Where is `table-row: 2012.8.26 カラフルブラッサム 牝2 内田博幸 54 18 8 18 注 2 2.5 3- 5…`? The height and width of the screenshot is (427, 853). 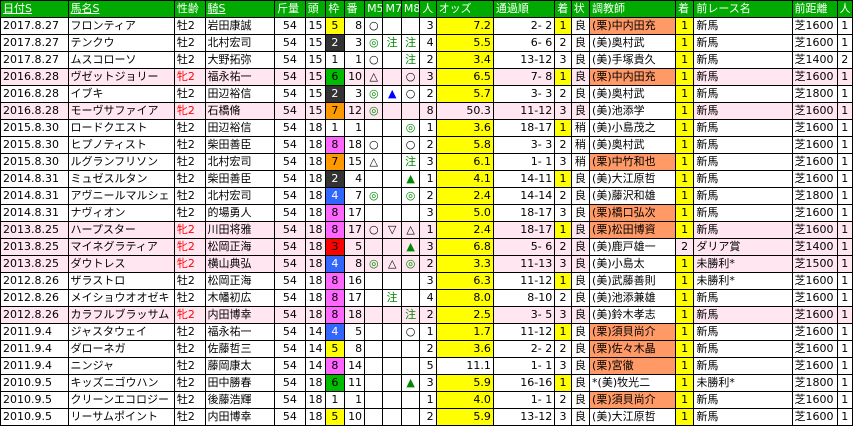
table-row: 2012.8.26 カラフルブラッサム 牝2 内田博幸 54 18 8 18 注 2 2.5 3- 5… is located at coordinates (426, 315).